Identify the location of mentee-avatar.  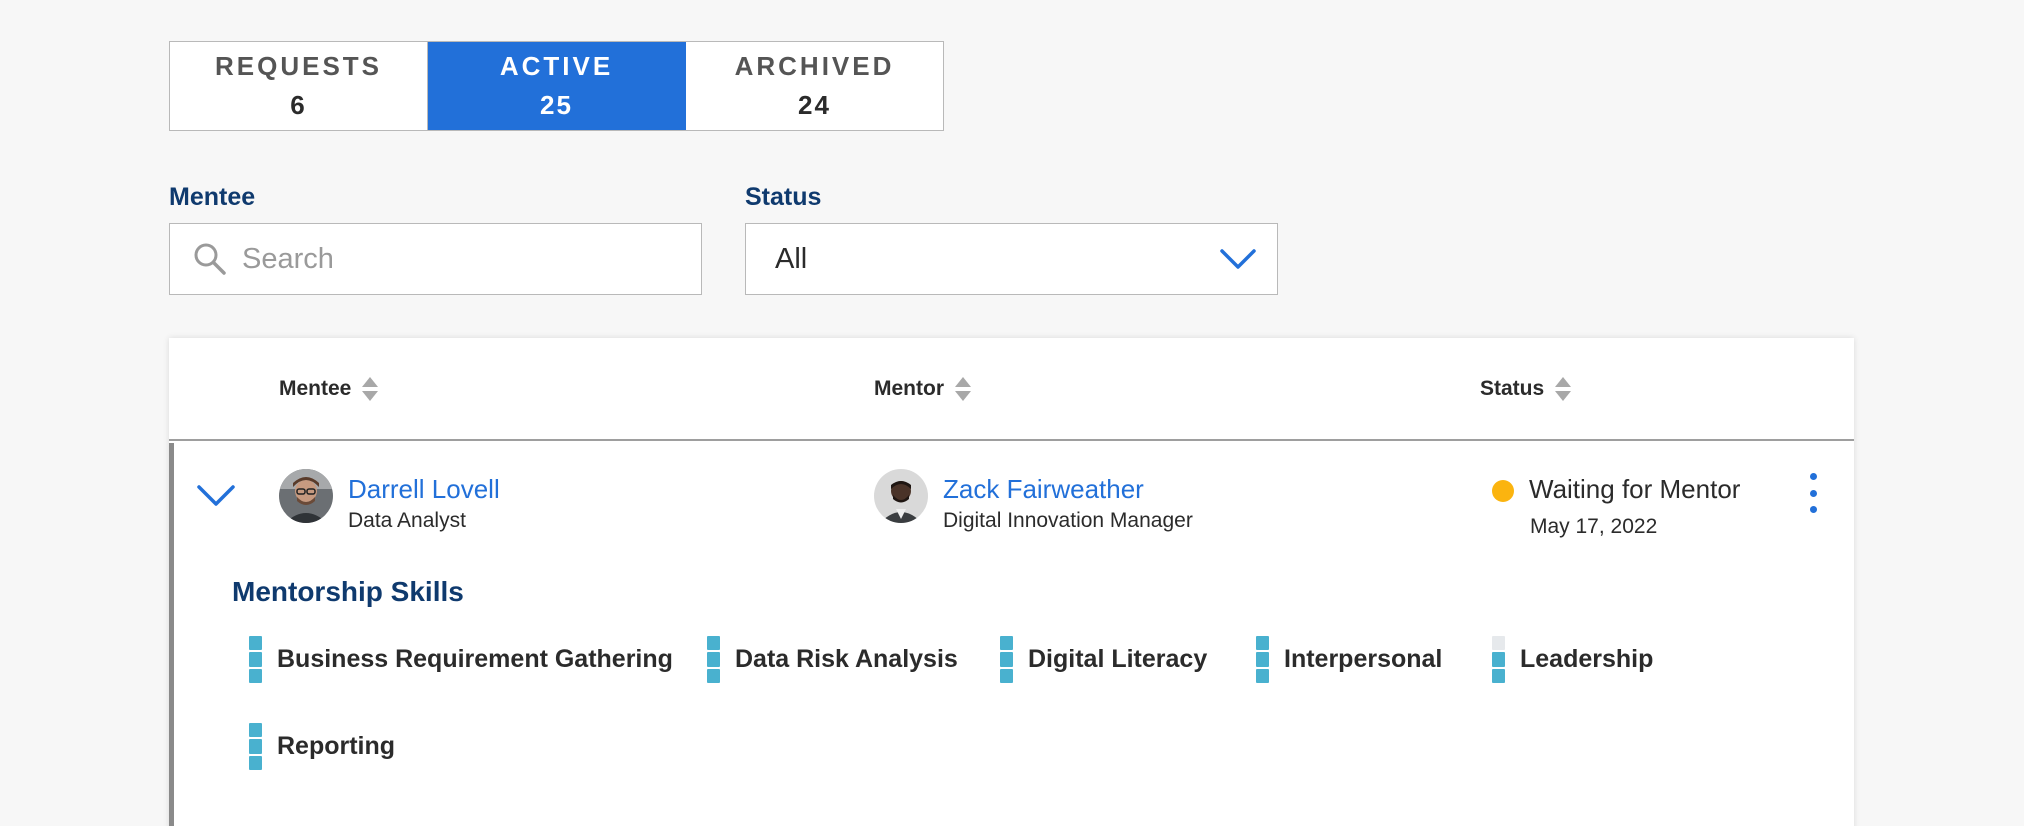
(306, 496).